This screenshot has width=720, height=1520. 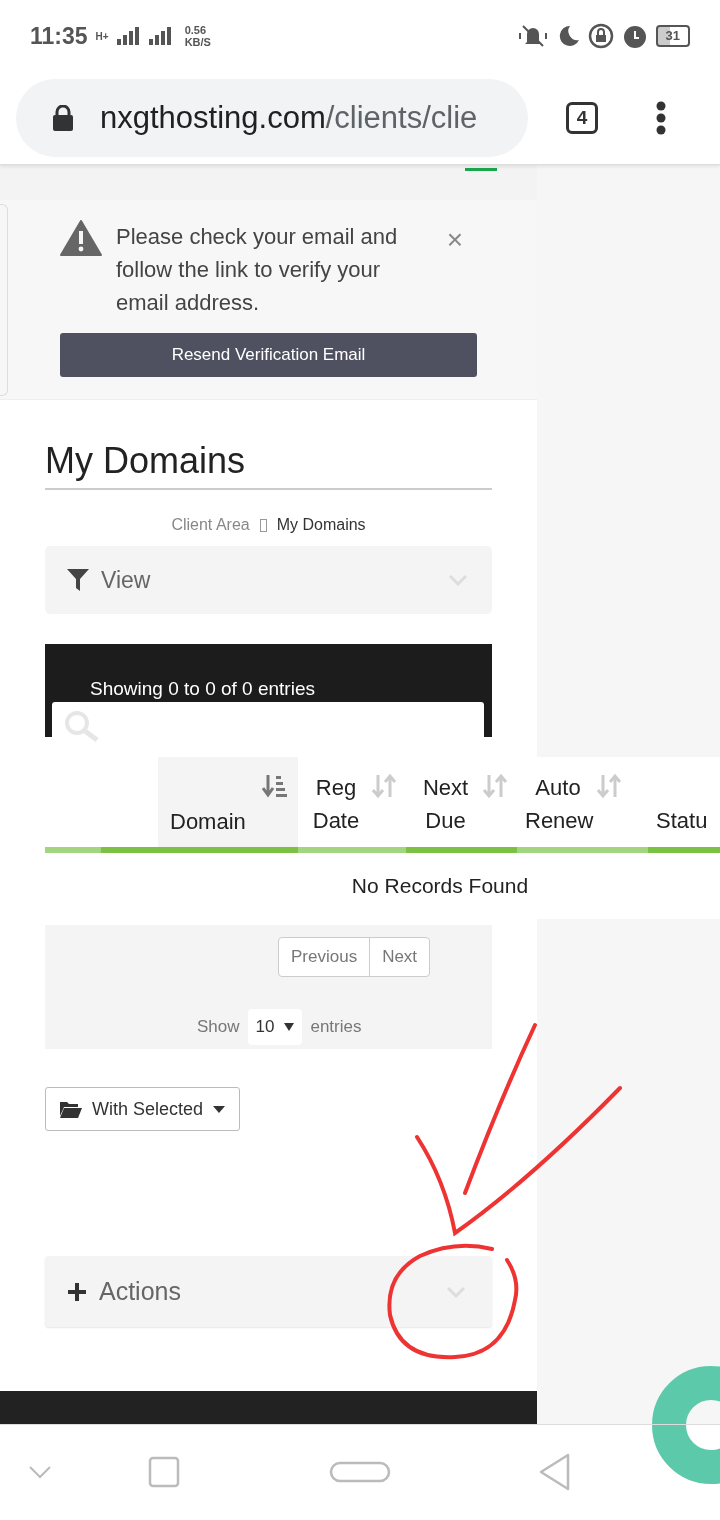 What do you see at coordinates (257, 270) in the screenshot?
I see `verification-message: Please check your email and follow the link to verify your email address.` at bounding box center [257, 270].